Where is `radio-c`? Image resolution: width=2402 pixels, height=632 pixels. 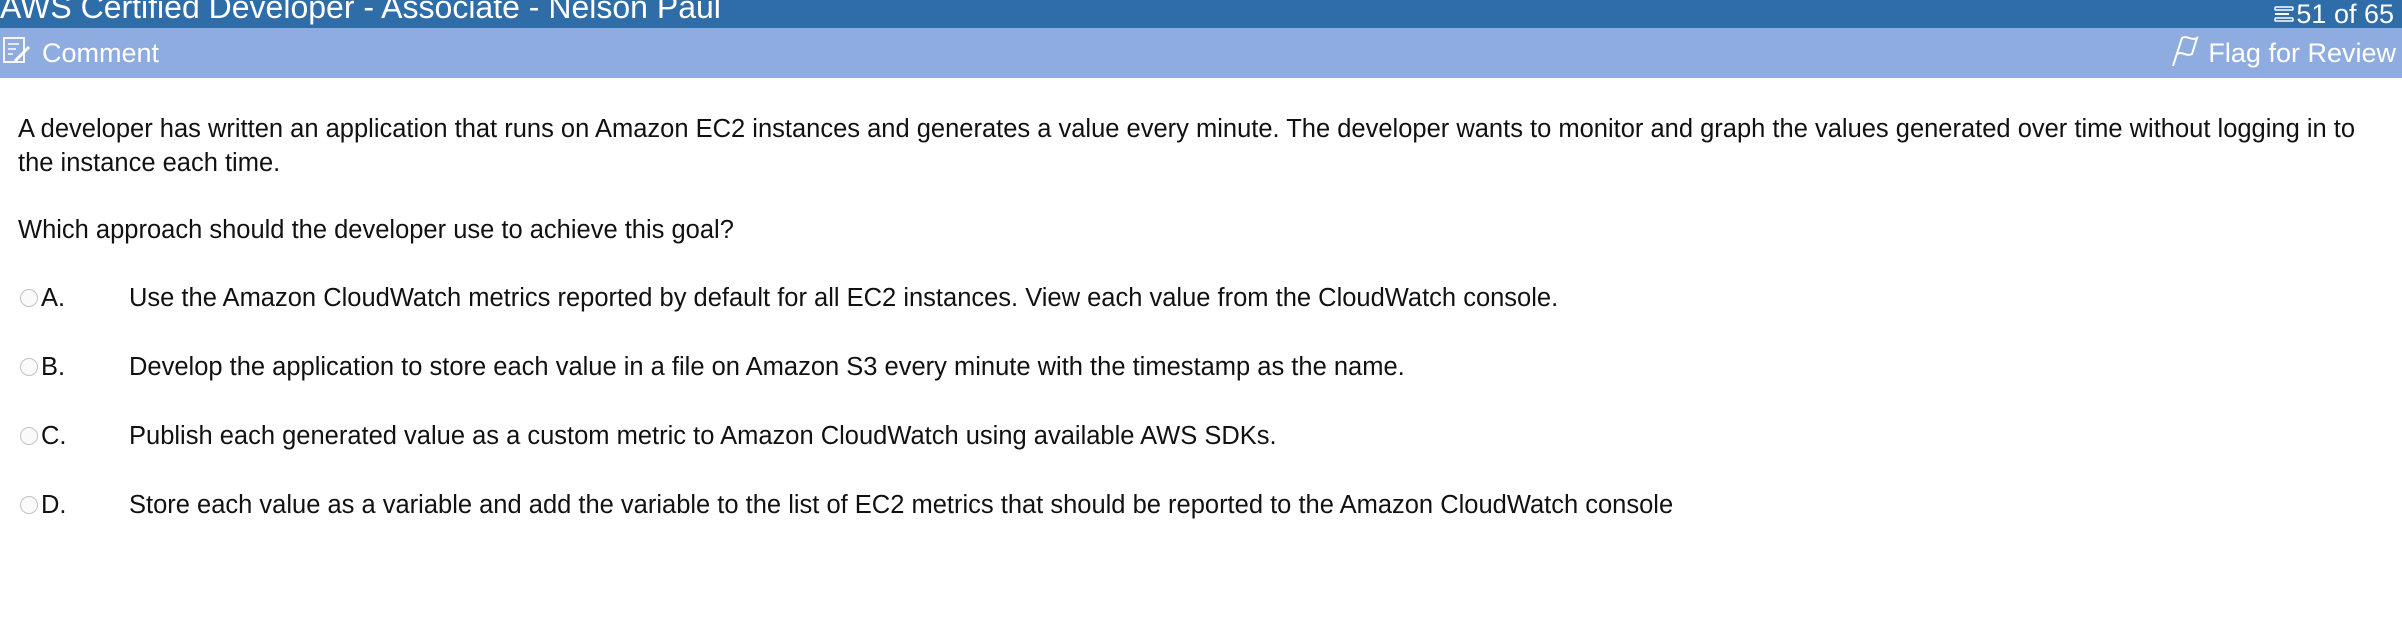
radio-c is located at coordinates (29, 436).